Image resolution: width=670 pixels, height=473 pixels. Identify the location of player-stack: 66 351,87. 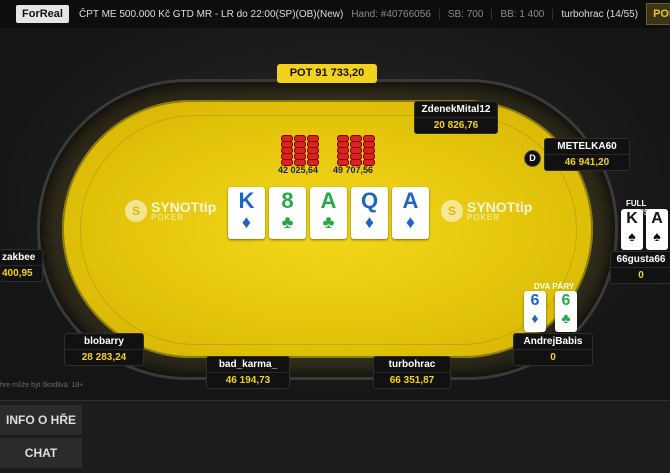
(412, 380).